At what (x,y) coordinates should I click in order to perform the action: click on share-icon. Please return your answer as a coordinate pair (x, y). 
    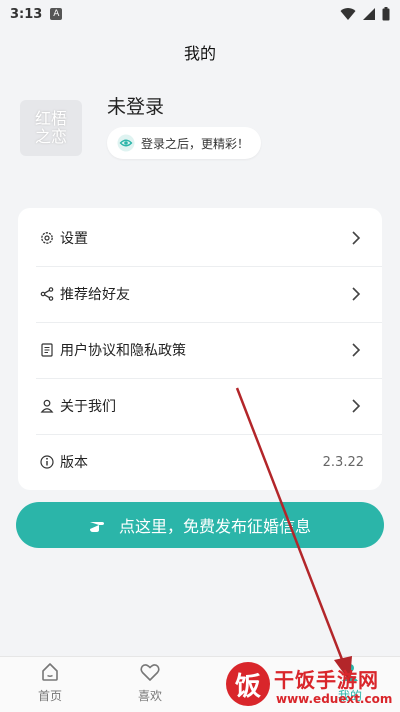
    Looking at the image, I should click on (47, 294).